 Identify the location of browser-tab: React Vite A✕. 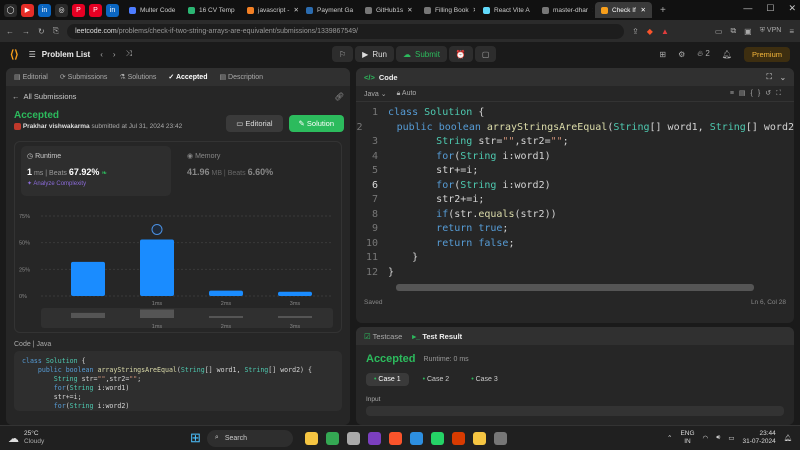
(505, 10).